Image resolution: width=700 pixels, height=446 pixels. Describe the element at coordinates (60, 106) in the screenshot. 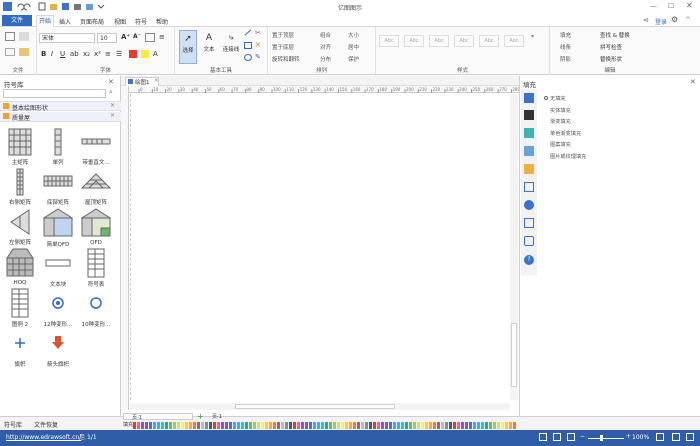

I see `category-basic-shapes: 基本绘图形状 ✕` at that location.